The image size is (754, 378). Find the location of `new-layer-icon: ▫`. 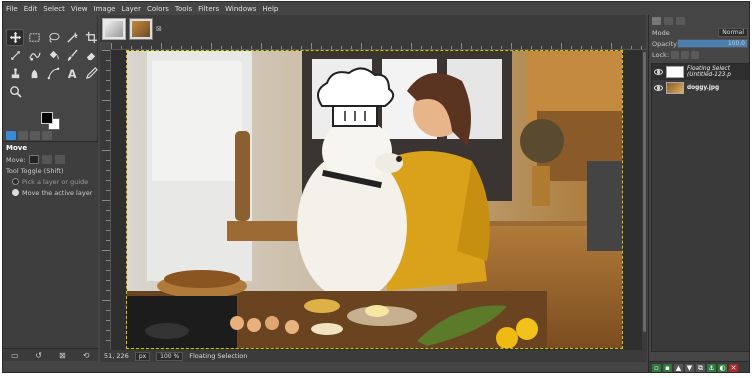

new-layer-icon: ▫ is located at coordinates (656, 367).